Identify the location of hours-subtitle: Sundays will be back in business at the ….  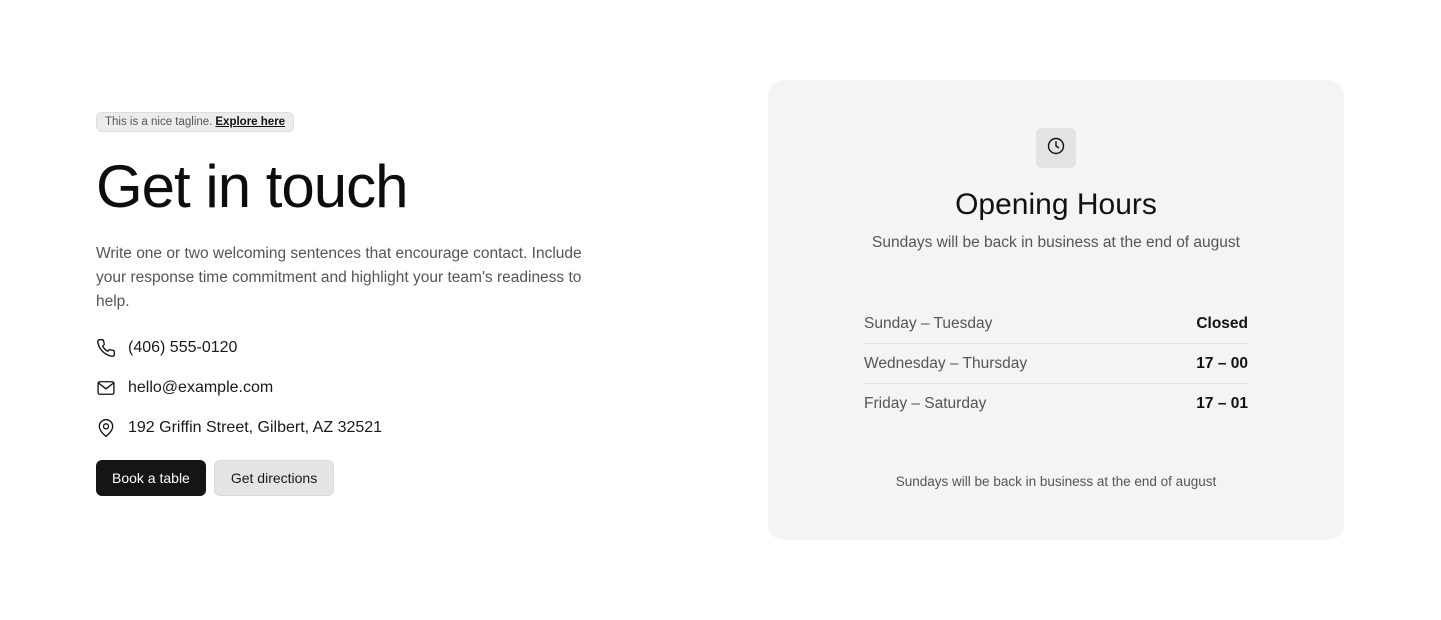
(1056, 242).